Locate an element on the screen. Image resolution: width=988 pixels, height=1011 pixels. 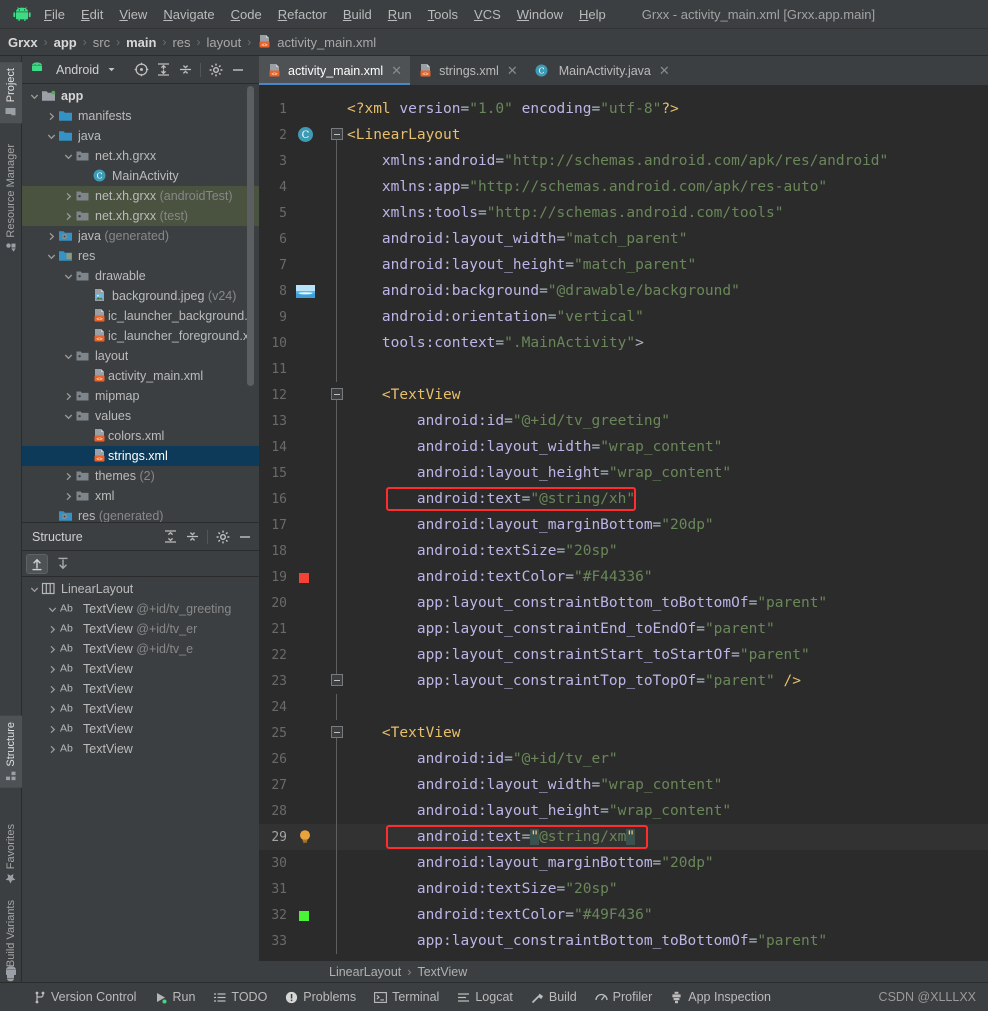
sidebar-item-favorites: Favorites is located at coordinates (11, 854).